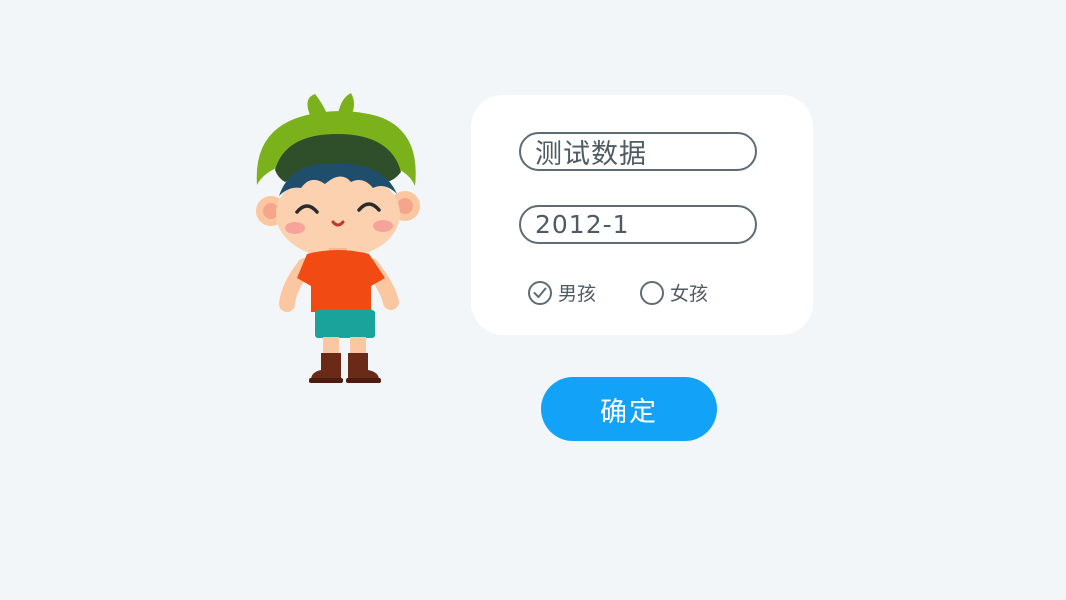  I want to click on name-input, so click(638, 151).